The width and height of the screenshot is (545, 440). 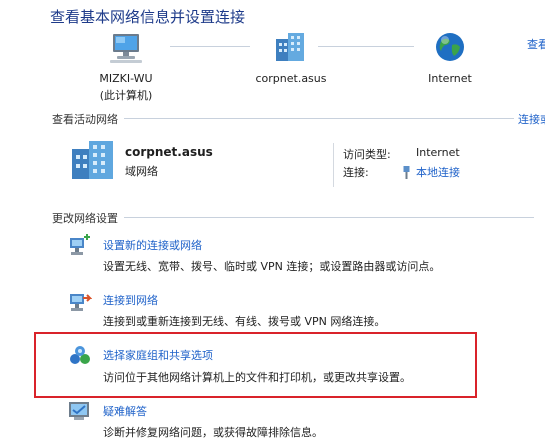 What do you see at coordinates (450, 49) in the screenshot?
I see `globe-icon` at bounding box center [450, 49].